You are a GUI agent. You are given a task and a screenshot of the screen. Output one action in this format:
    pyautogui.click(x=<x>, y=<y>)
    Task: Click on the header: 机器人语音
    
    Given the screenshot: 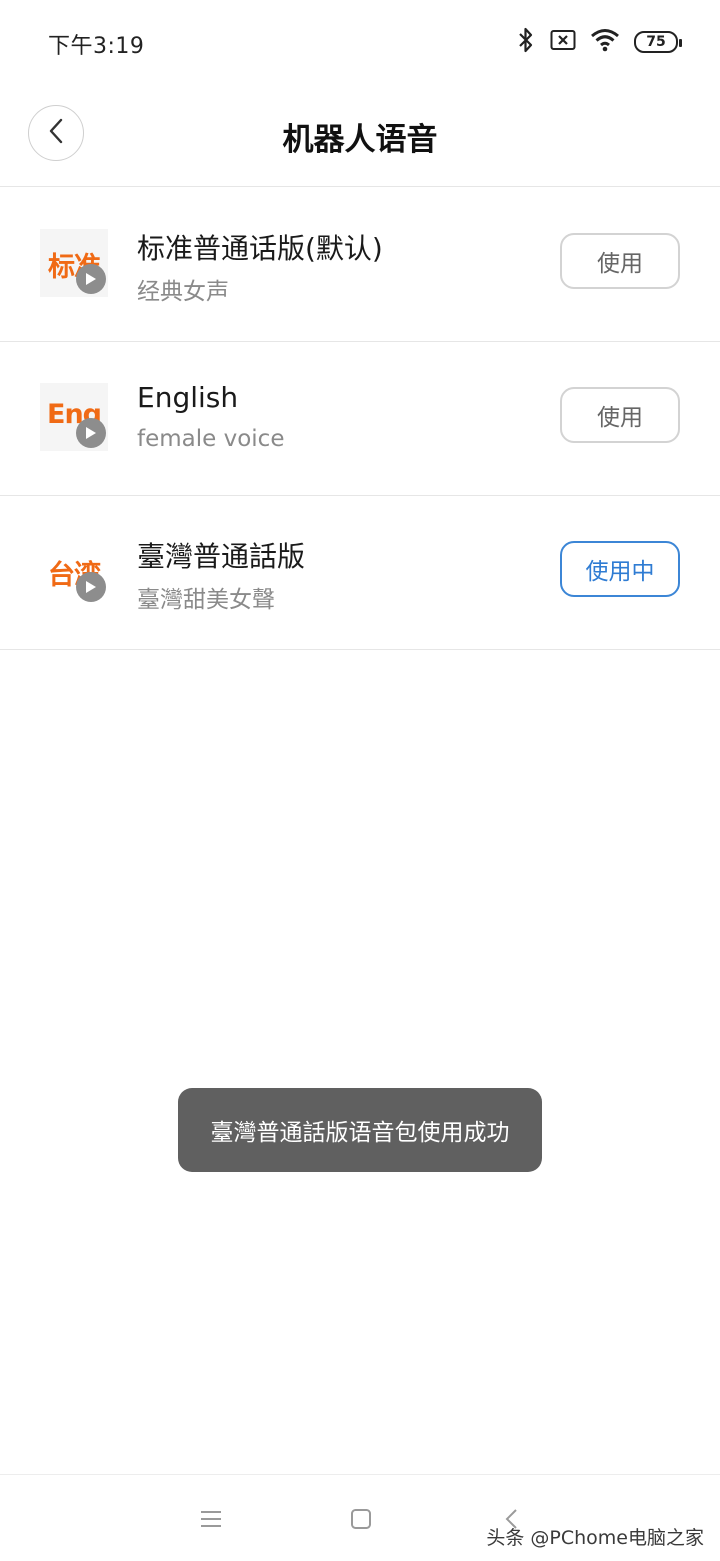 What is the action you would take?
    pyautogui.click(x=360, y=135)
    